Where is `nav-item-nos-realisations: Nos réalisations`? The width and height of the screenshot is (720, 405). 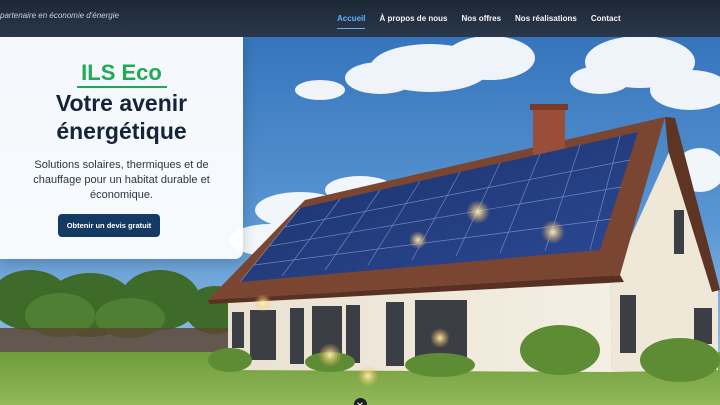 nav-item-nos-realisations: Nos réalisations is located at coordinates (546, 18).